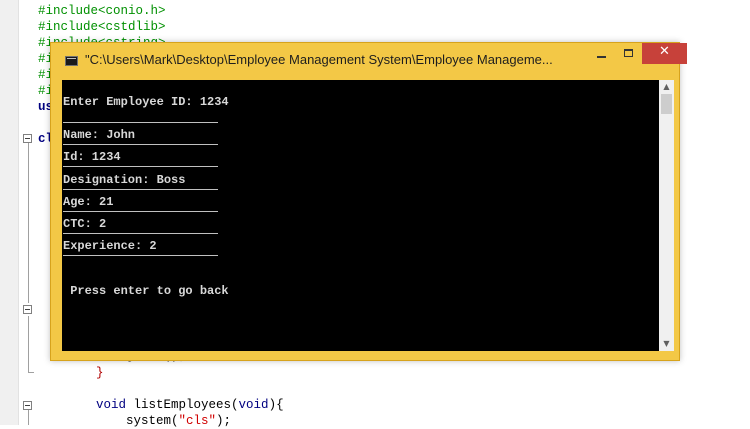  Describe the element at coordinates (31, 372) in the screenshot. I see `fold-end-tick` at that location.